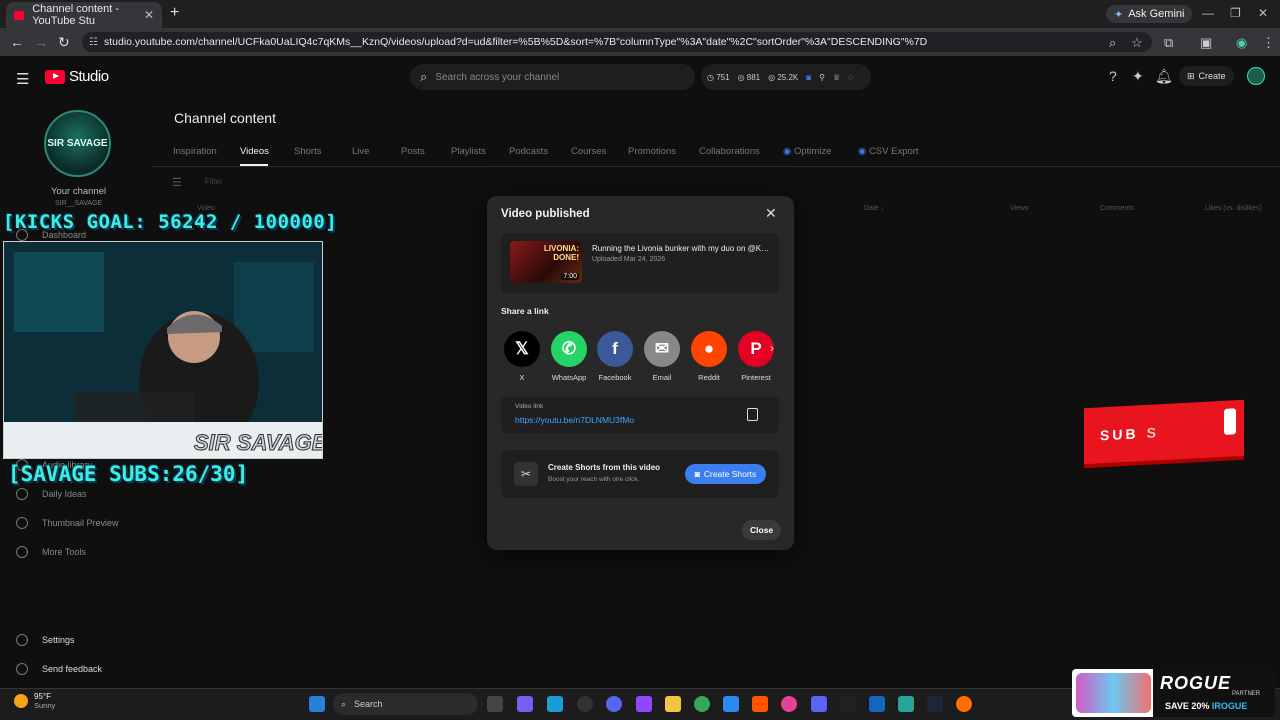  What do you see at coordinates (317, 704) in the screenshot?
I see `windows-start-icon` at bounding box center [317, 704].